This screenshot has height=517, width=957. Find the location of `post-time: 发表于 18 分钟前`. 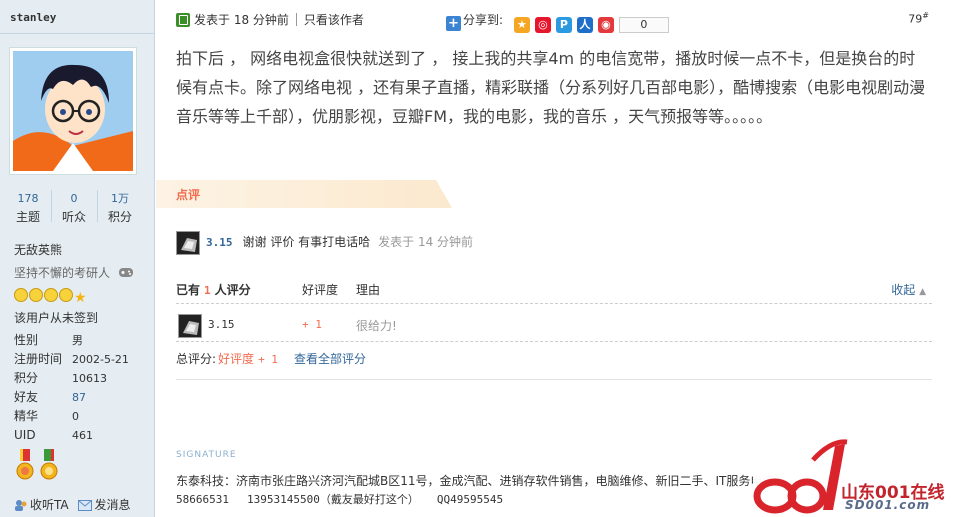

post-time: 发表于 18 分钟前 is located at coordinates (241, 20).